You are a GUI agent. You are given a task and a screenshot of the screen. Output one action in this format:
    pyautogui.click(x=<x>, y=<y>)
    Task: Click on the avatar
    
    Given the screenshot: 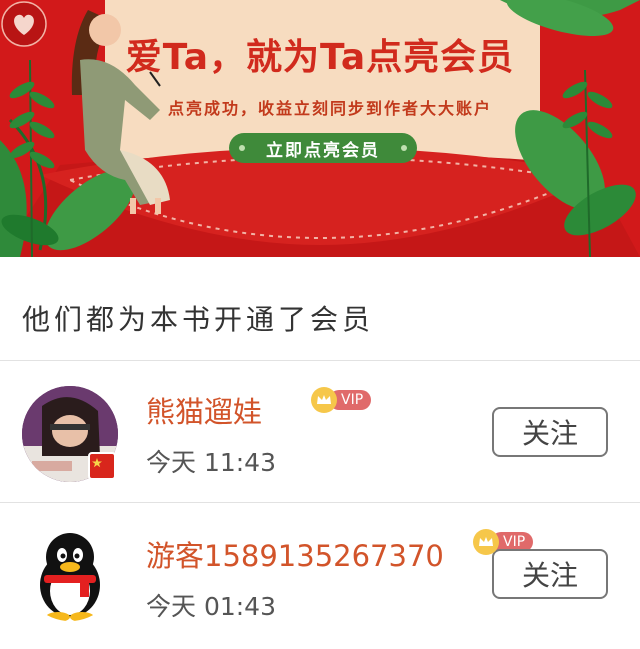 What is the action you would take?
    pyautogui.click(x=70, y=573)
    